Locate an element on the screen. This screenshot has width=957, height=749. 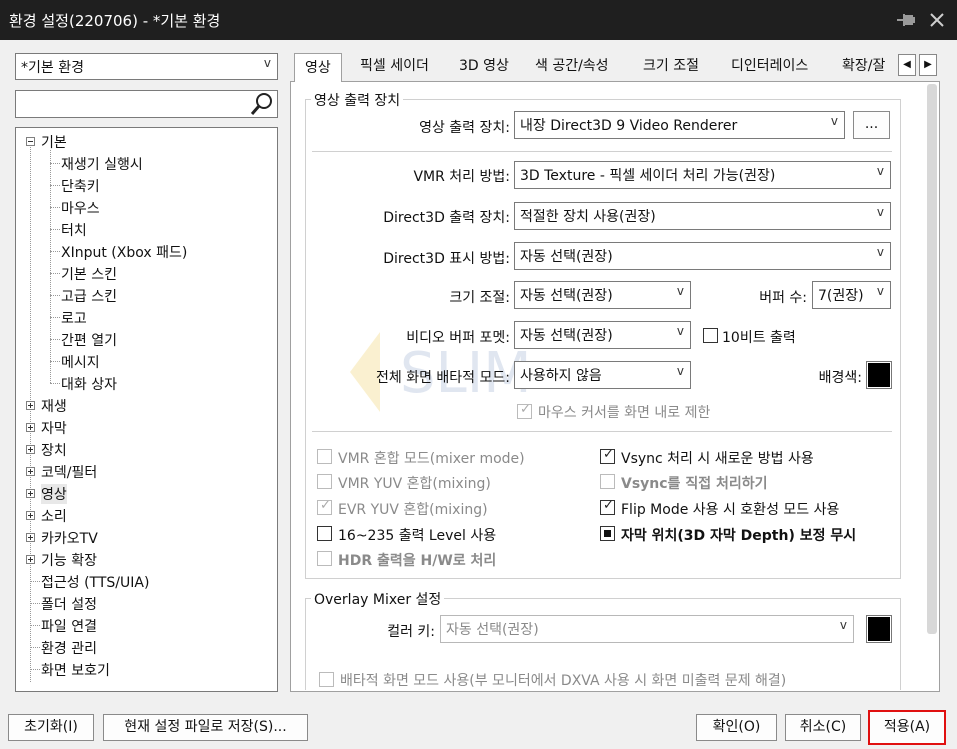
tree-item: 환경 관리 is located at coordinates (69, 648).